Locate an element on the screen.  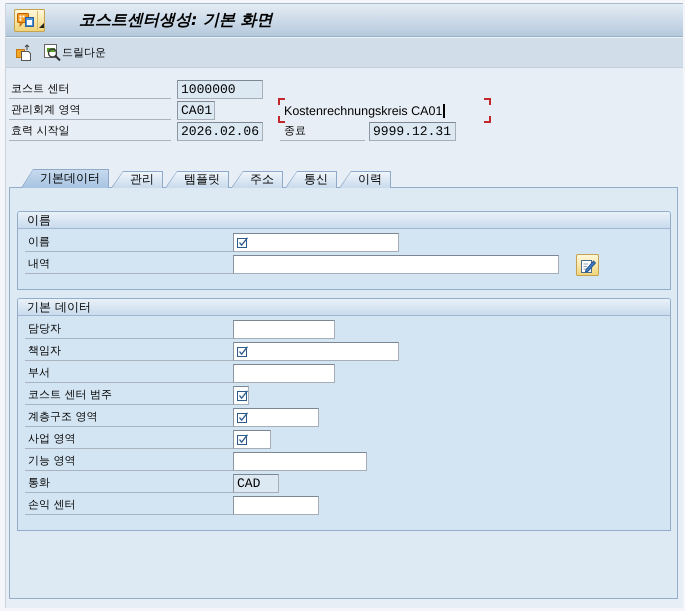
field-label: 책임자 is located at coordinates (129, 351).